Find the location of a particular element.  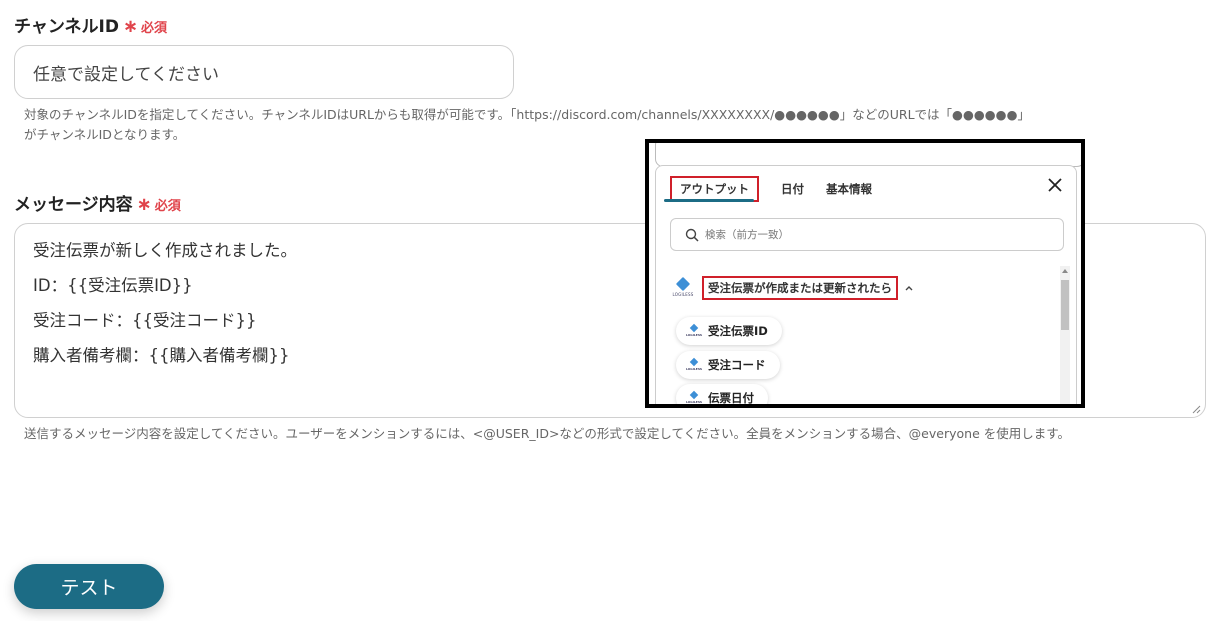

output-chip-order-id: LOGILESS 受注伝票ID is located at coordinates (729, 331).